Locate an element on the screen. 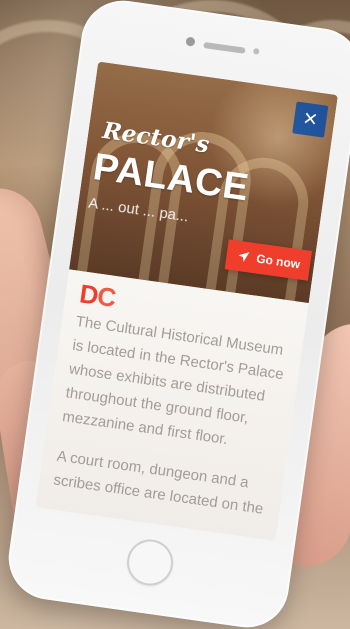 The image size is (350, 629). front-camera is located at coordinates (190, 41).